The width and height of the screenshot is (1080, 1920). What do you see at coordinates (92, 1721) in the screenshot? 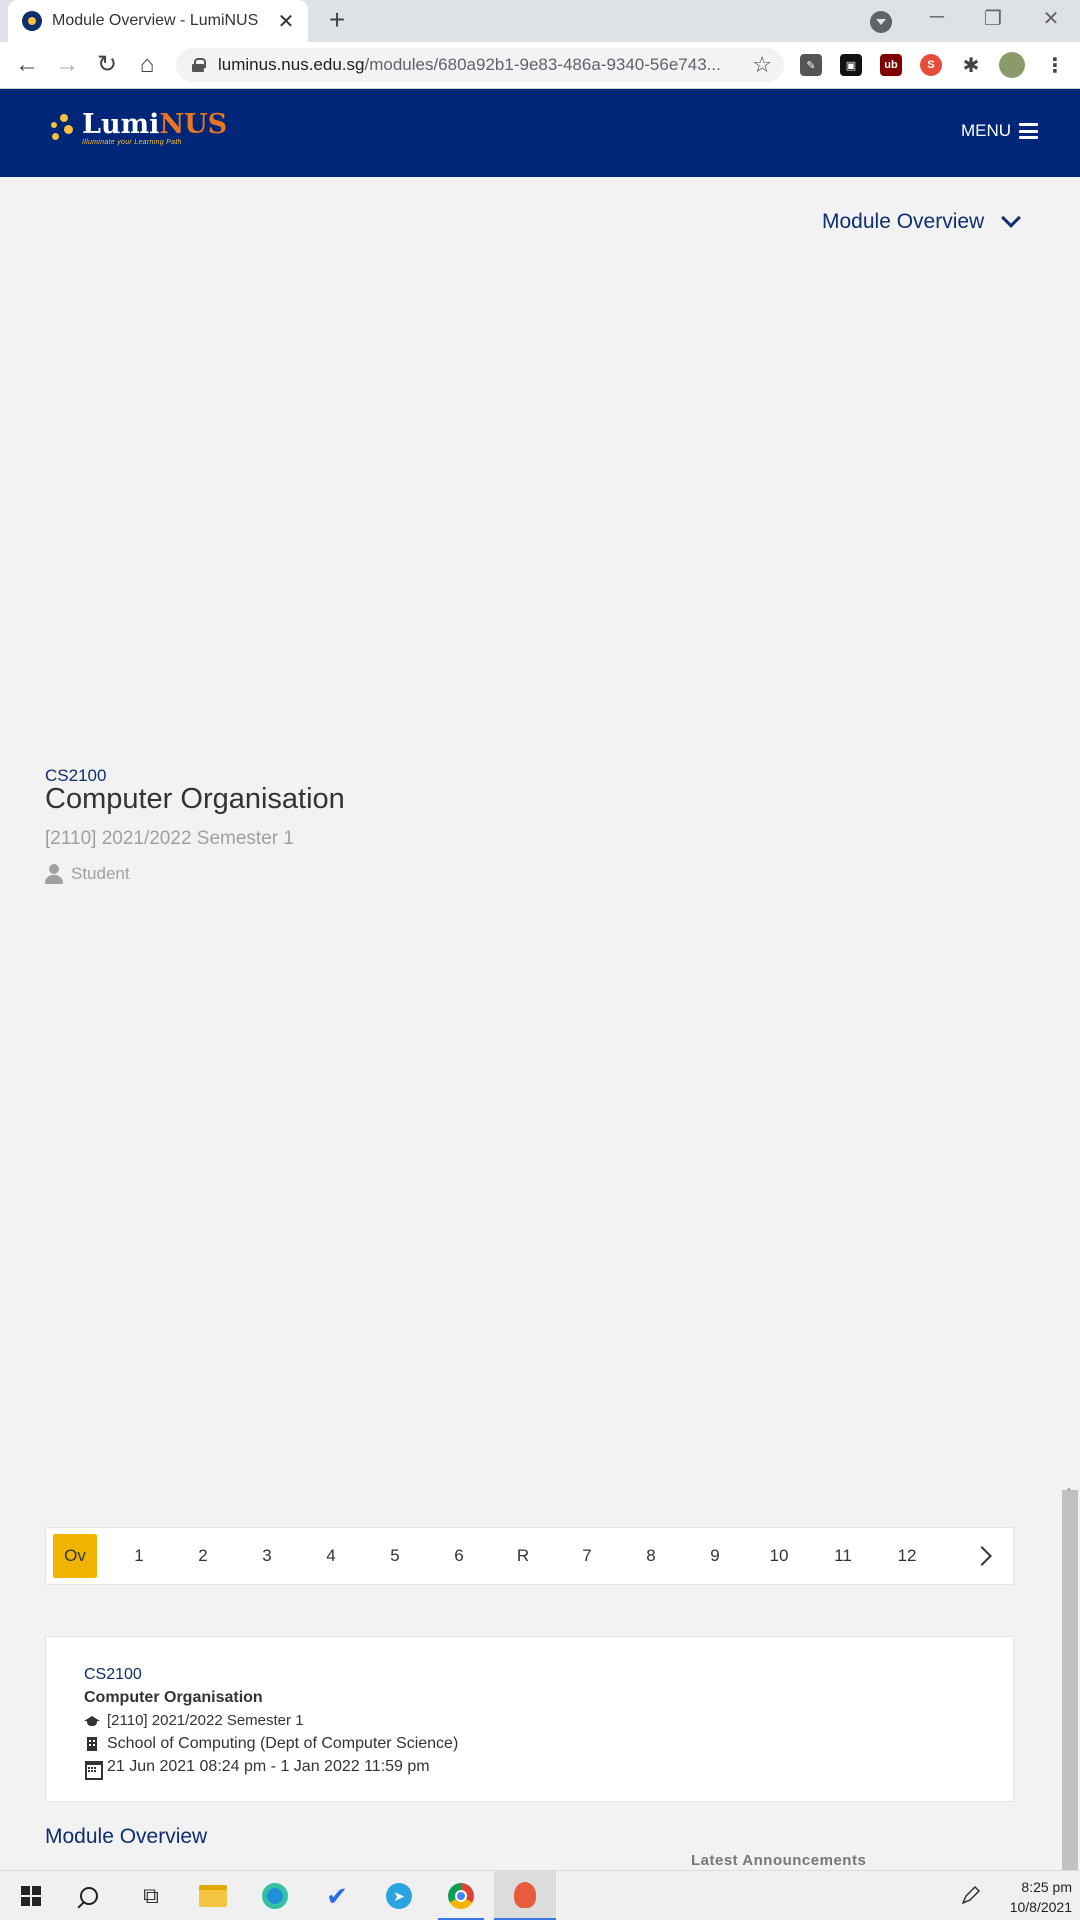
I see `graduation-cap-icon` at bounding box center [92, 1721].